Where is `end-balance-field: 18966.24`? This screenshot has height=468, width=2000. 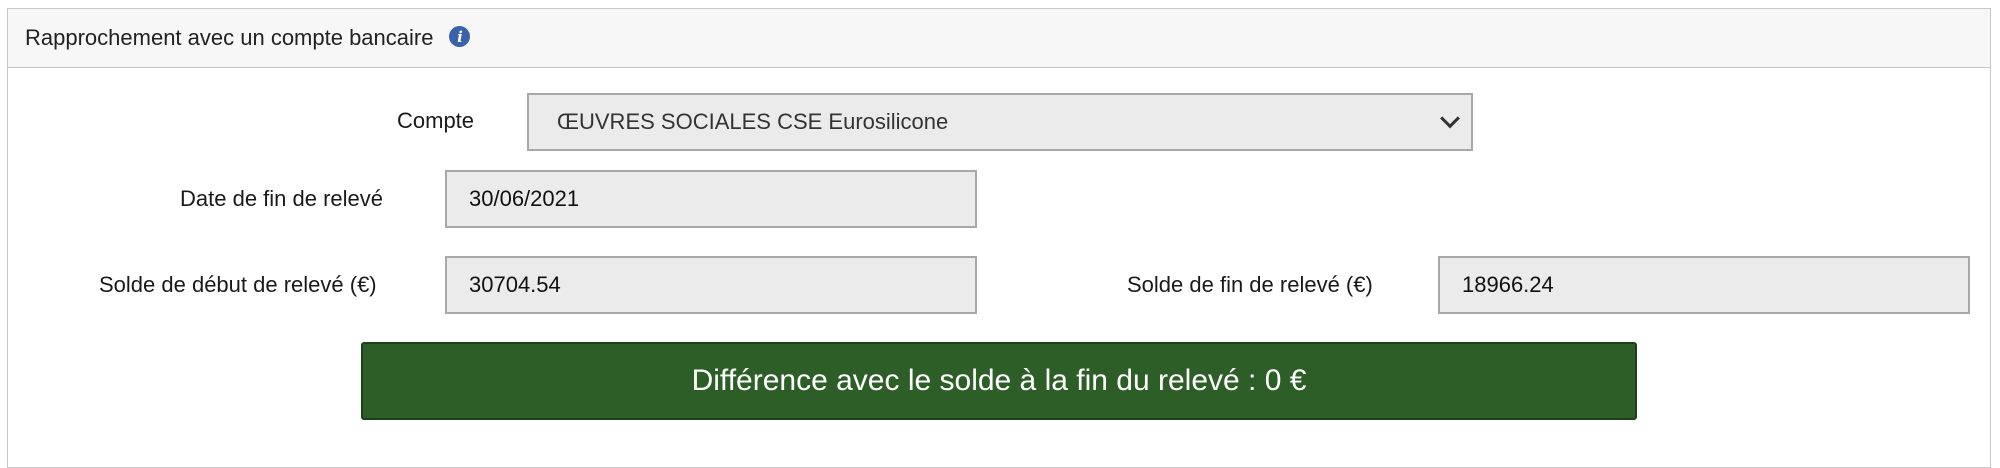
end-balance-field: 18966.24 is located at coordinates (1704, 285).